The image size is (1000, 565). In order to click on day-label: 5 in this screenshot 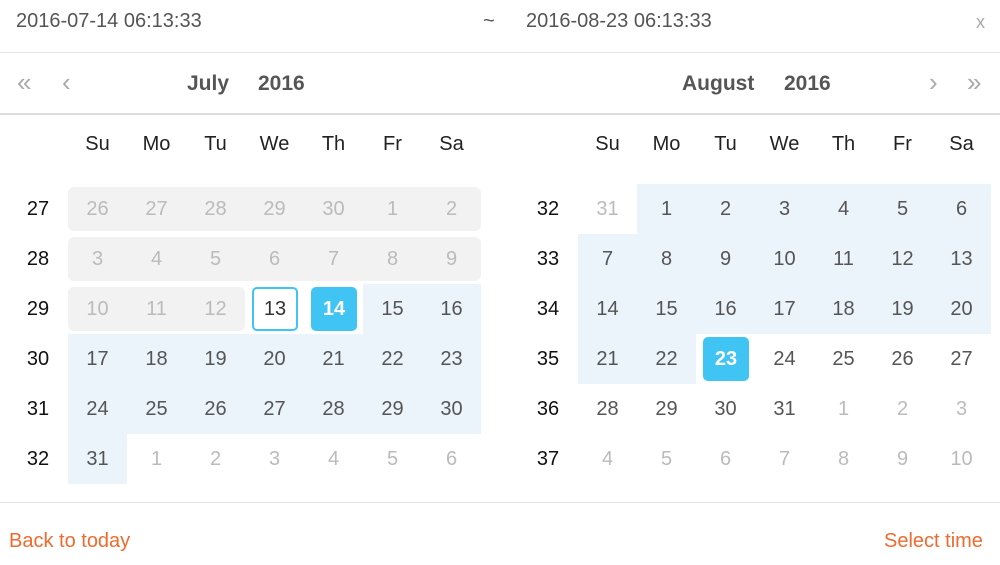, I will do `click(392, 459)`.